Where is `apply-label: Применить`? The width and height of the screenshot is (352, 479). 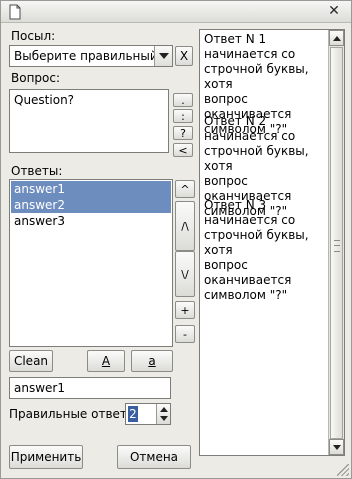 apply-label: Применить is located at coordinates (46, 457).